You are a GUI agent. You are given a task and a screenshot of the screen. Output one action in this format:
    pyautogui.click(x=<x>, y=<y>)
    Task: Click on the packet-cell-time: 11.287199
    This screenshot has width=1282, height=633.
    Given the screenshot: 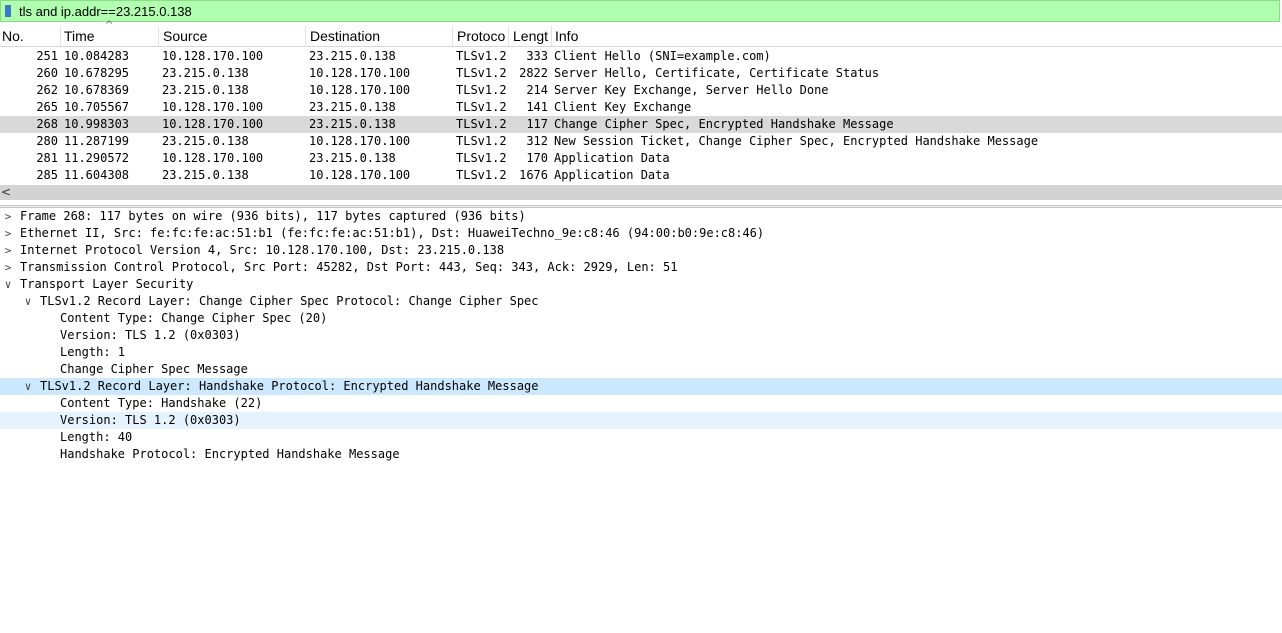 What is the action you would take?
    pyautogui.click(x=97, y=141)
    